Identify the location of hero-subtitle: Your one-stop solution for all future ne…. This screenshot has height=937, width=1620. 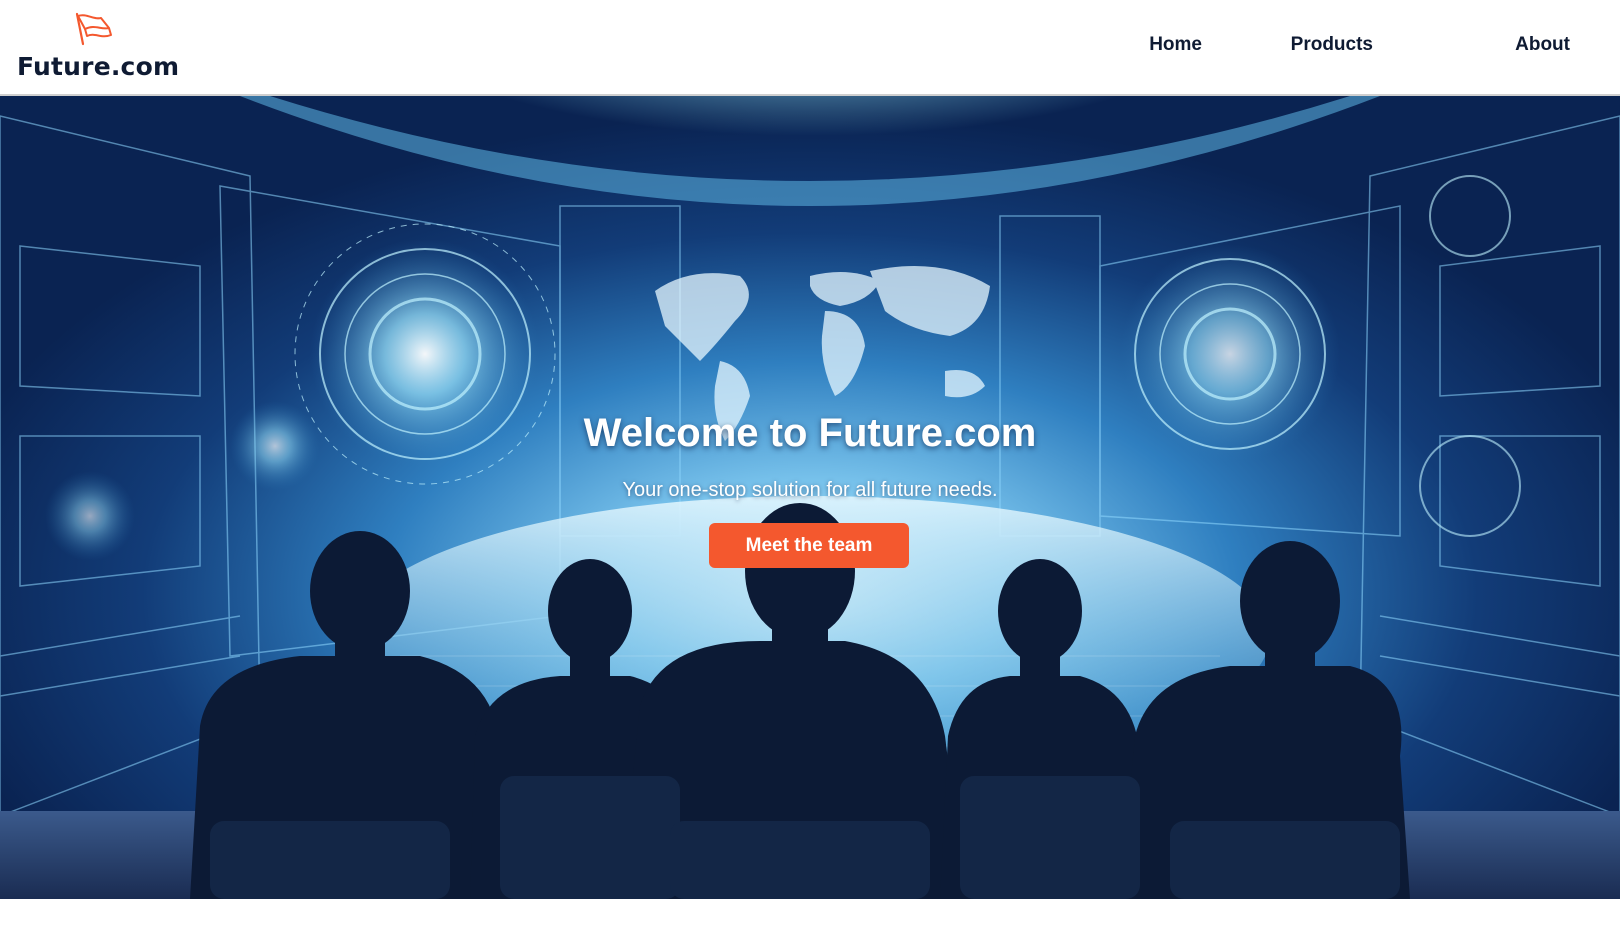
(810, 490).